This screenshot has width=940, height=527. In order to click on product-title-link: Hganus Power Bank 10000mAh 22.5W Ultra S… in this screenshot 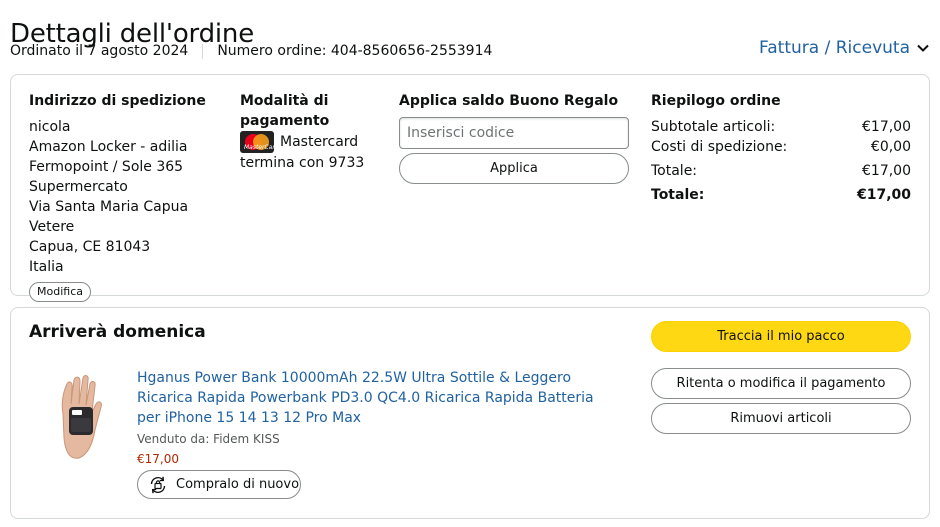, I will do `click(376, 398)`.